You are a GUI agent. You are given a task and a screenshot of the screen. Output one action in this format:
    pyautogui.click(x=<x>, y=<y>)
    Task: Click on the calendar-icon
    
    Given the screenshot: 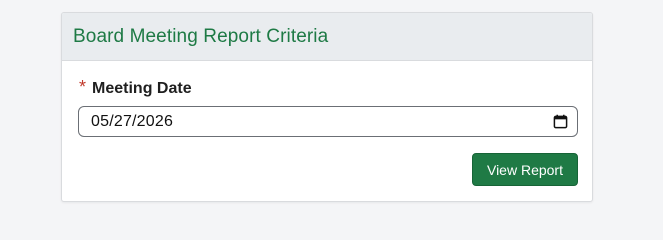 What is the action you would take?
    pyautogui.click(x=560, y=121)
    